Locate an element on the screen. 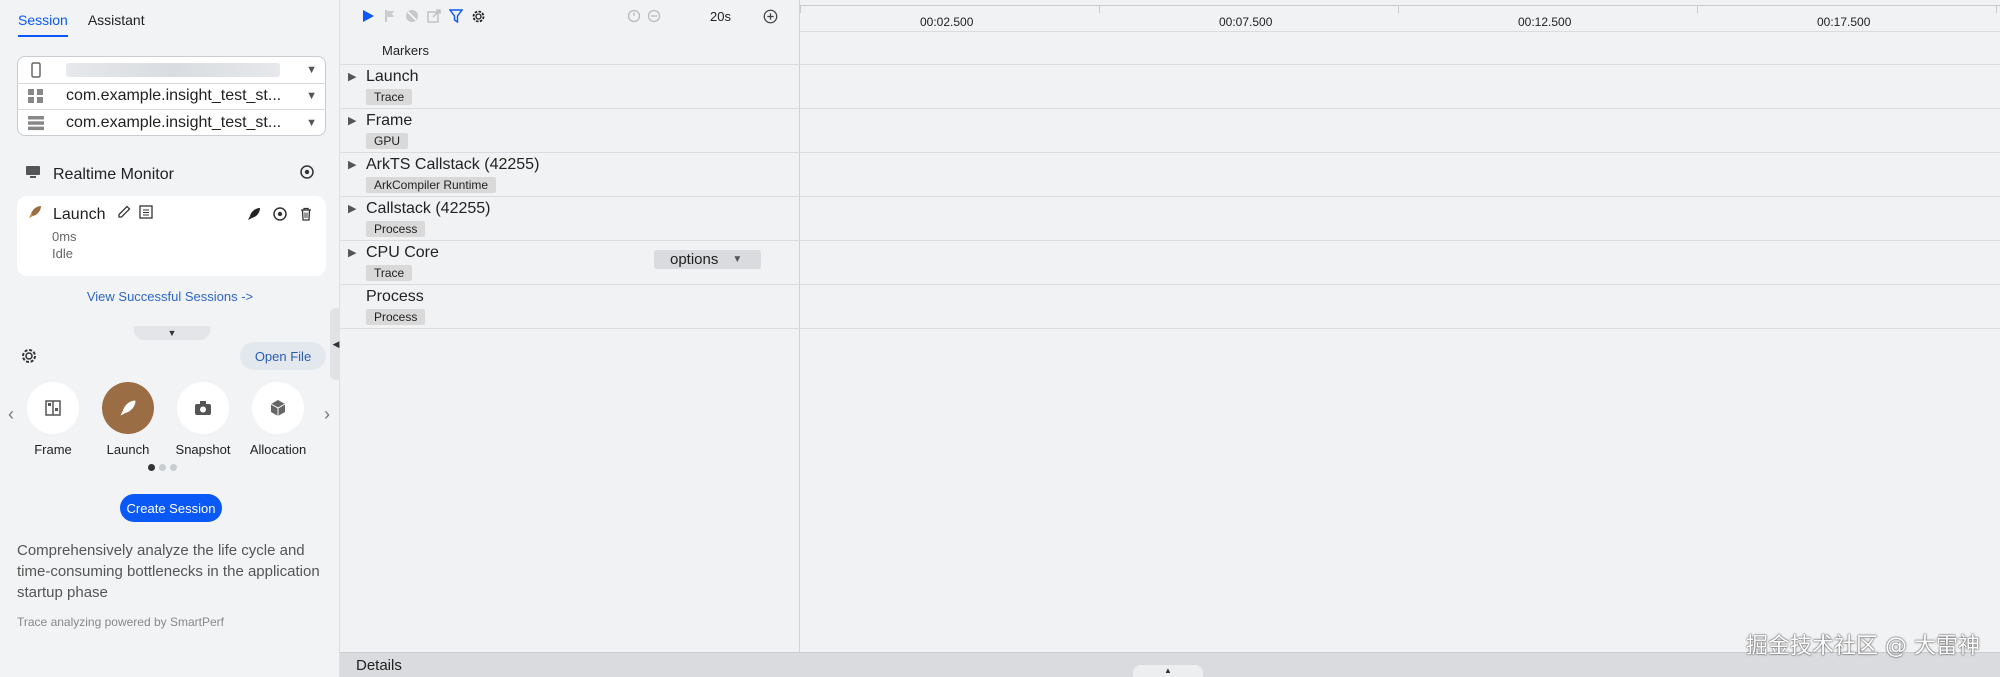 The image size is (2000, 677). tool-launch: Launch is located at coordinates (128, 419).